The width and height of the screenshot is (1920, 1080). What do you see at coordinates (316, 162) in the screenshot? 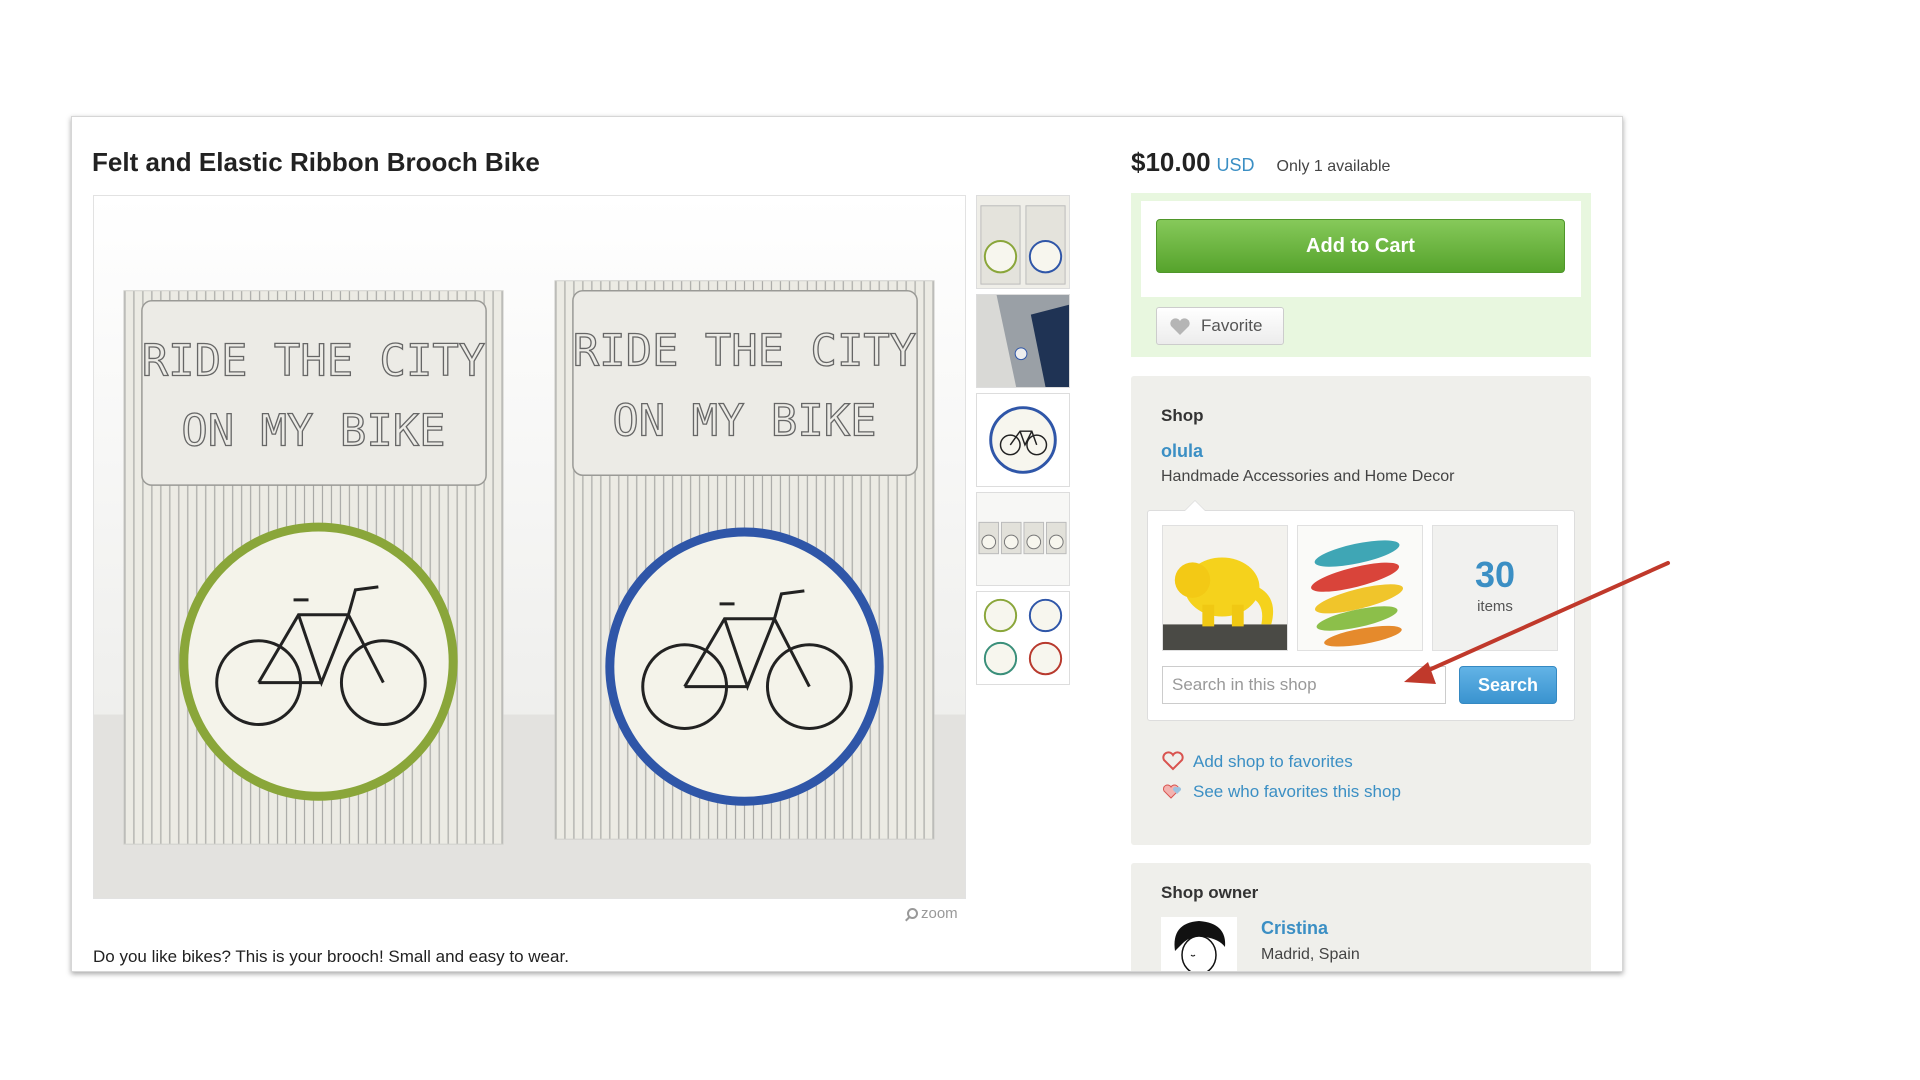
I see `listing-title: Felt and Elastic Ribbon Brooch Bike` at bounding box center [316, 162].